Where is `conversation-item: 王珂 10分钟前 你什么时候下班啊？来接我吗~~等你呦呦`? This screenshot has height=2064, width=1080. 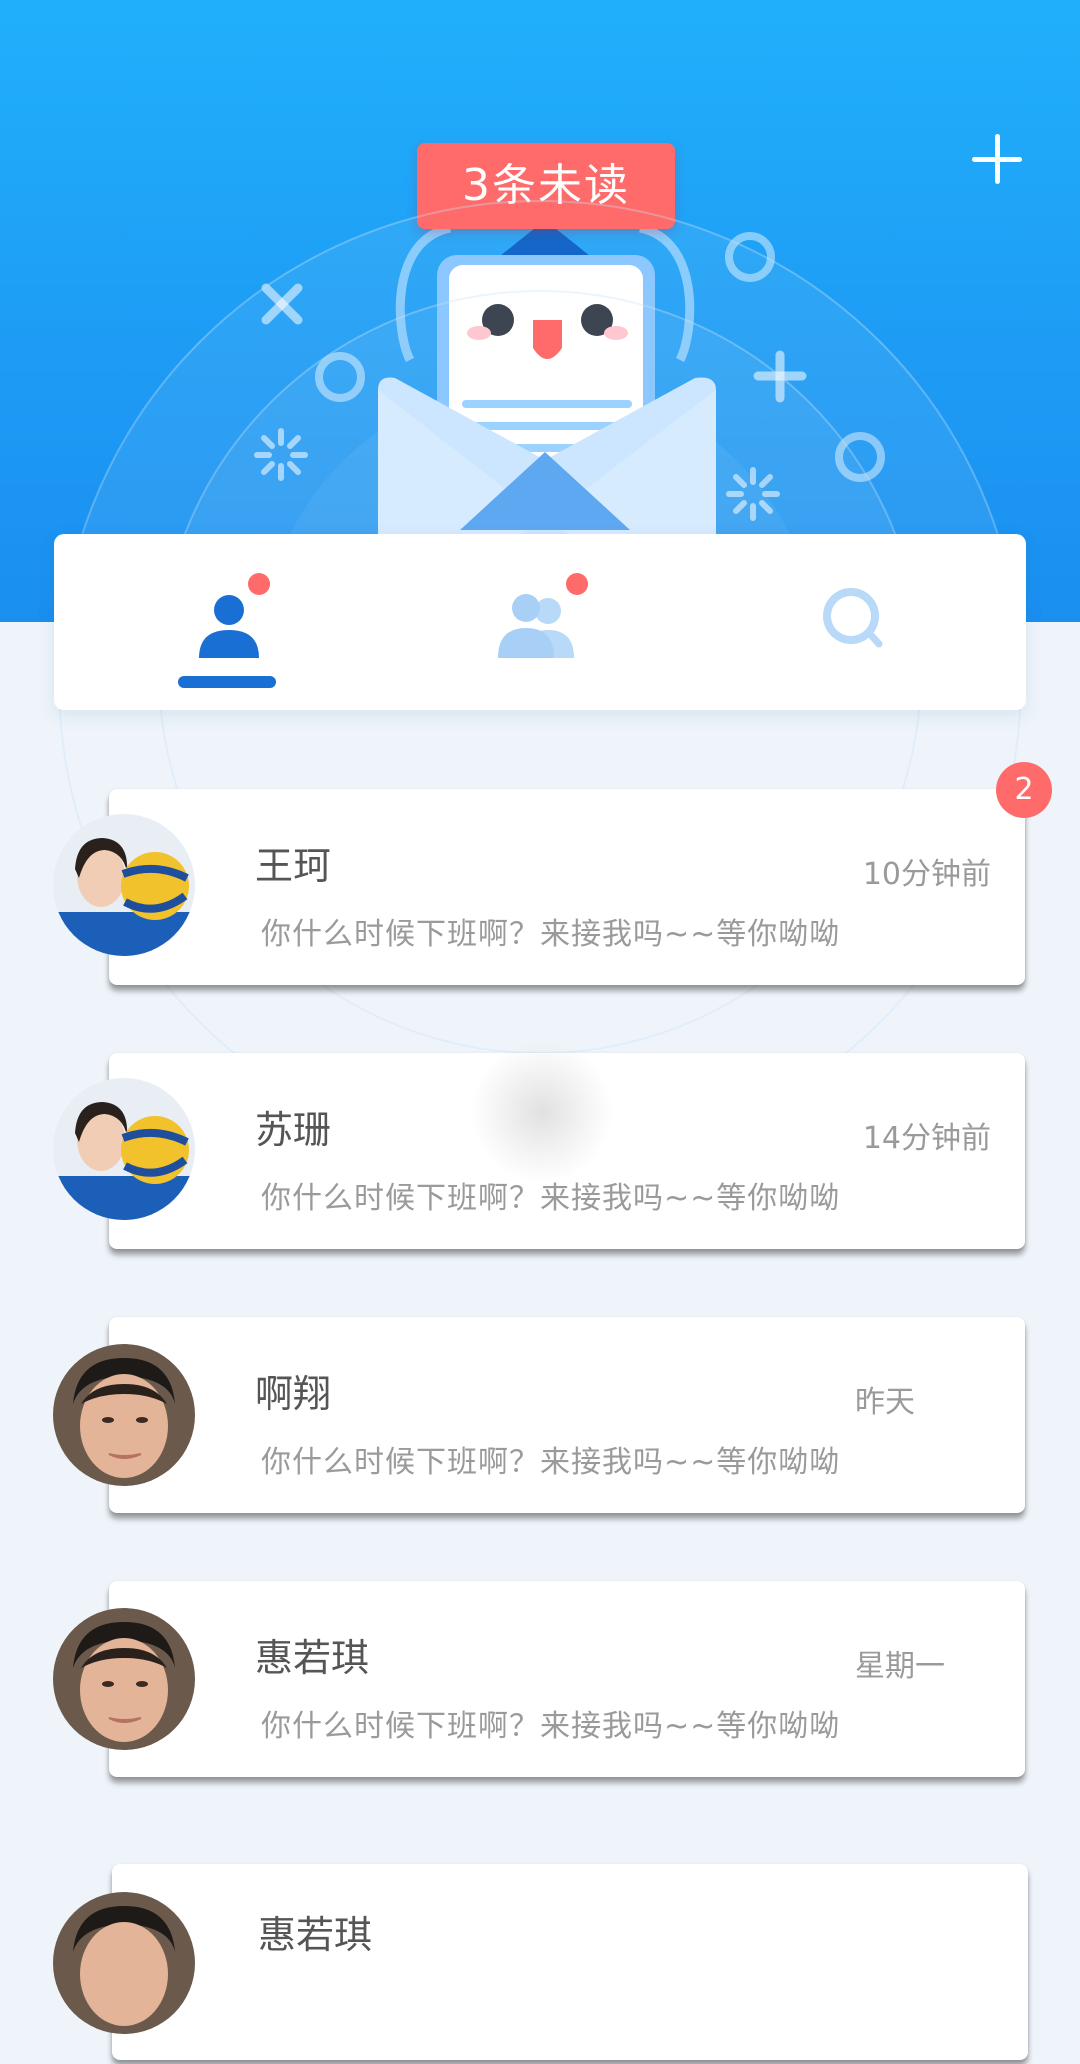
conversation-item: 王珂 10分钟前 你什么时候下班啊？来接我吗~~等你呦呦 is located at coordinates (540, 889).